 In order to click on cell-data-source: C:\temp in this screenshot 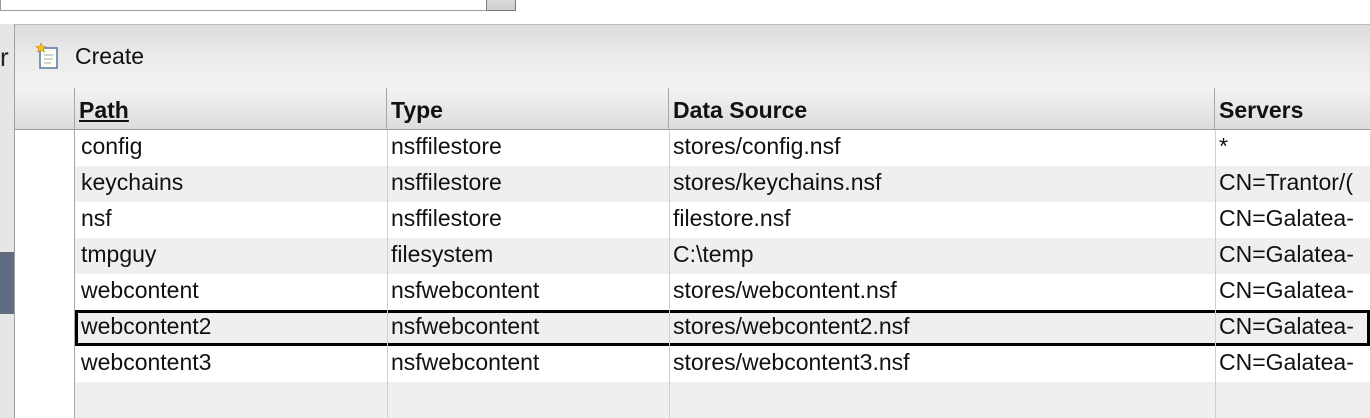, I will do `click(713, 254)`.